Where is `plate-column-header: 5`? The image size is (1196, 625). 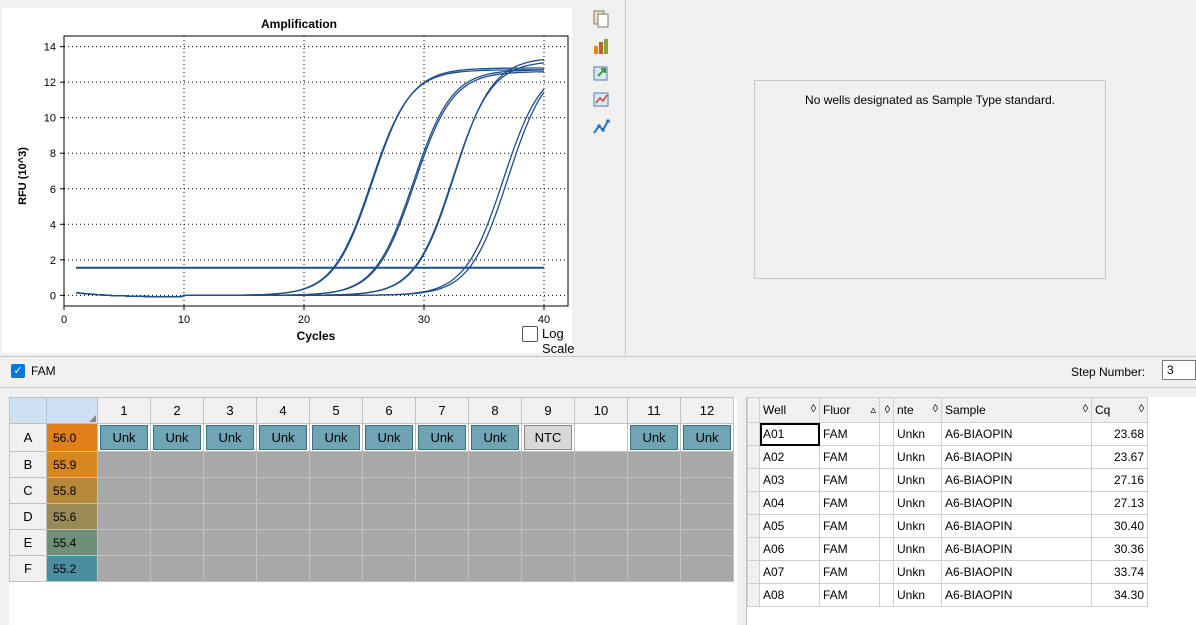
plate-column-header: 5 is located at coordinates (336, 410).